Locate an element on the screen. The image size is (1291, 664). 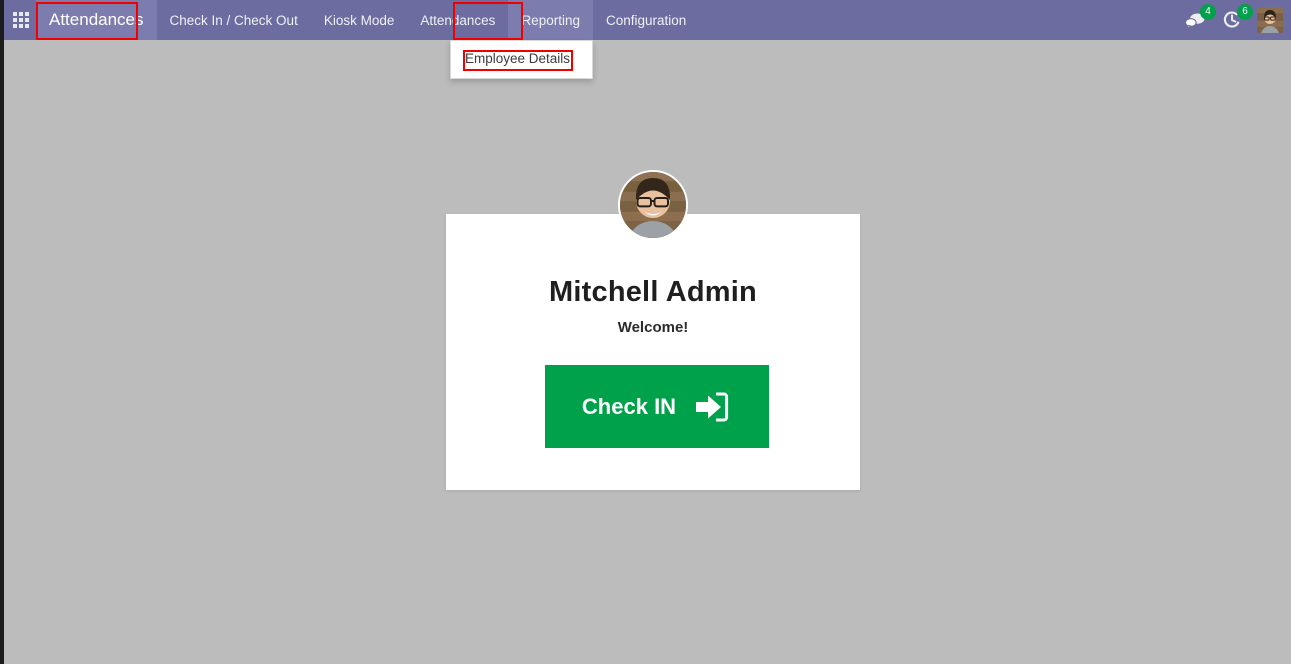
avatar is located at coordinates (1270, 20).